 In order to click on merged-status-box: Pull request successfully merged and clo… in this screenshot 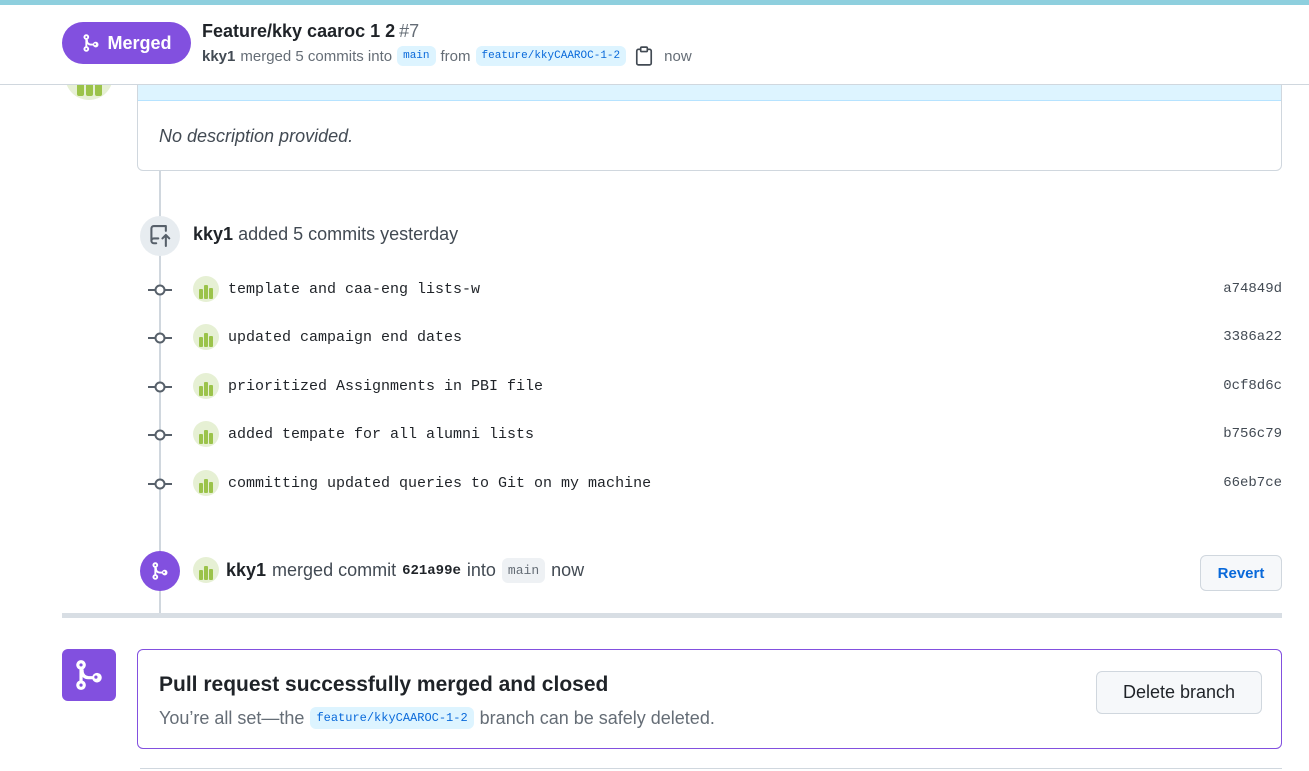, I will do `click(709, 699)`.